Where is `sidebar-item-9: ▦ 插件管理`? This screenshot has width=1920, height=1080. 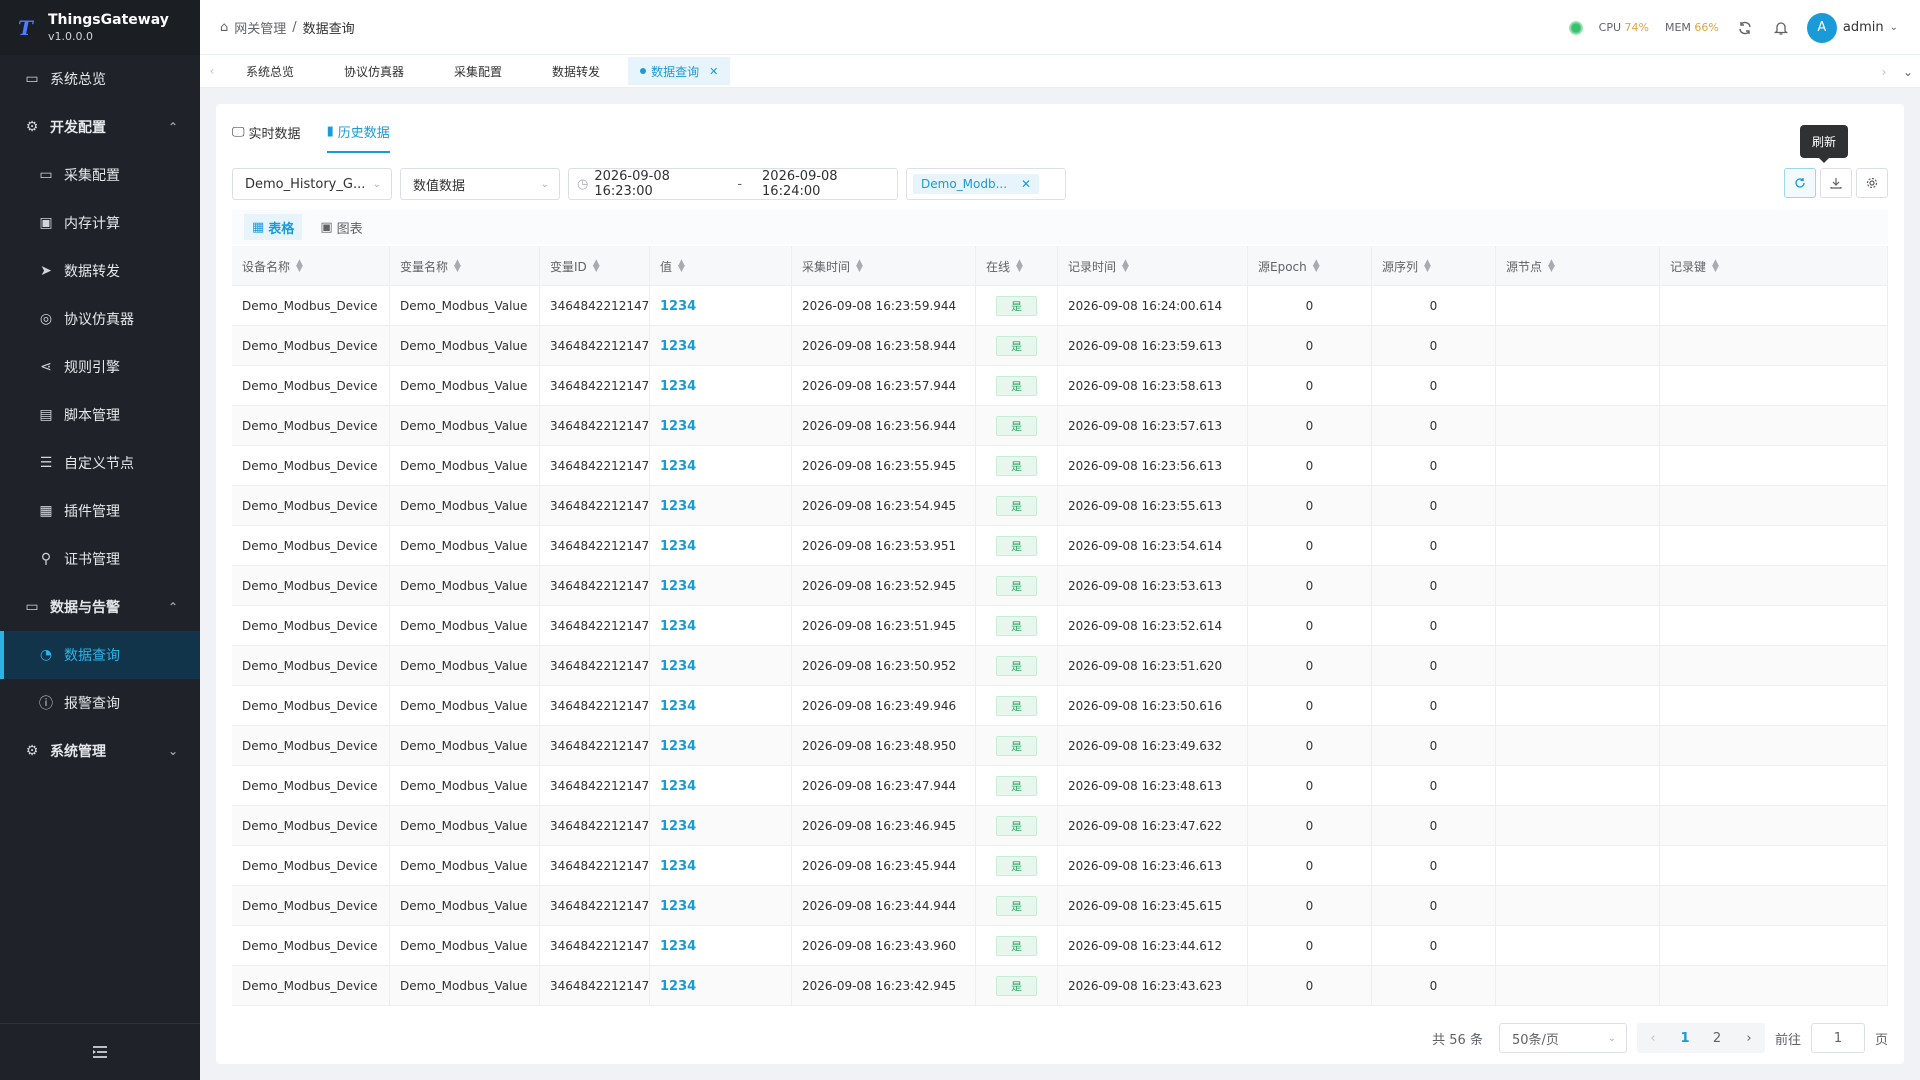 sidebar-item-9: ▦ 插件管理 is located at coordinates (100, 511).